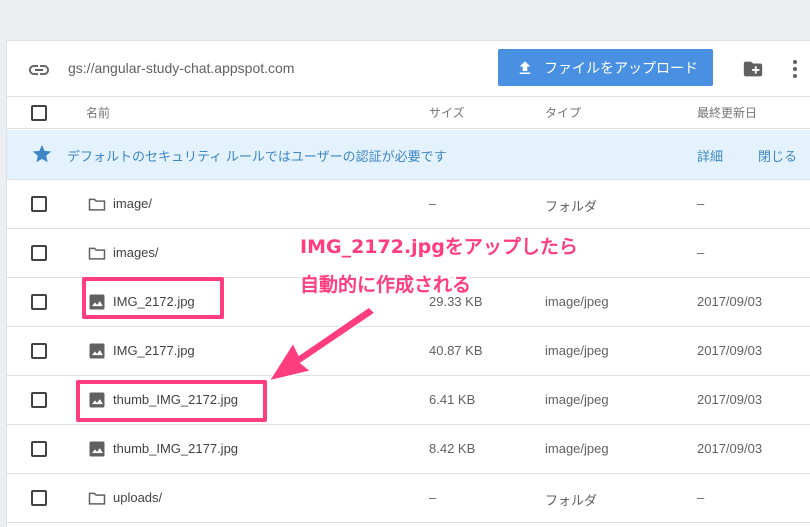 Image resolution: width=810 pixels, height=527 pixels. I want to click on details-link: 詳細, so click(710, 155).